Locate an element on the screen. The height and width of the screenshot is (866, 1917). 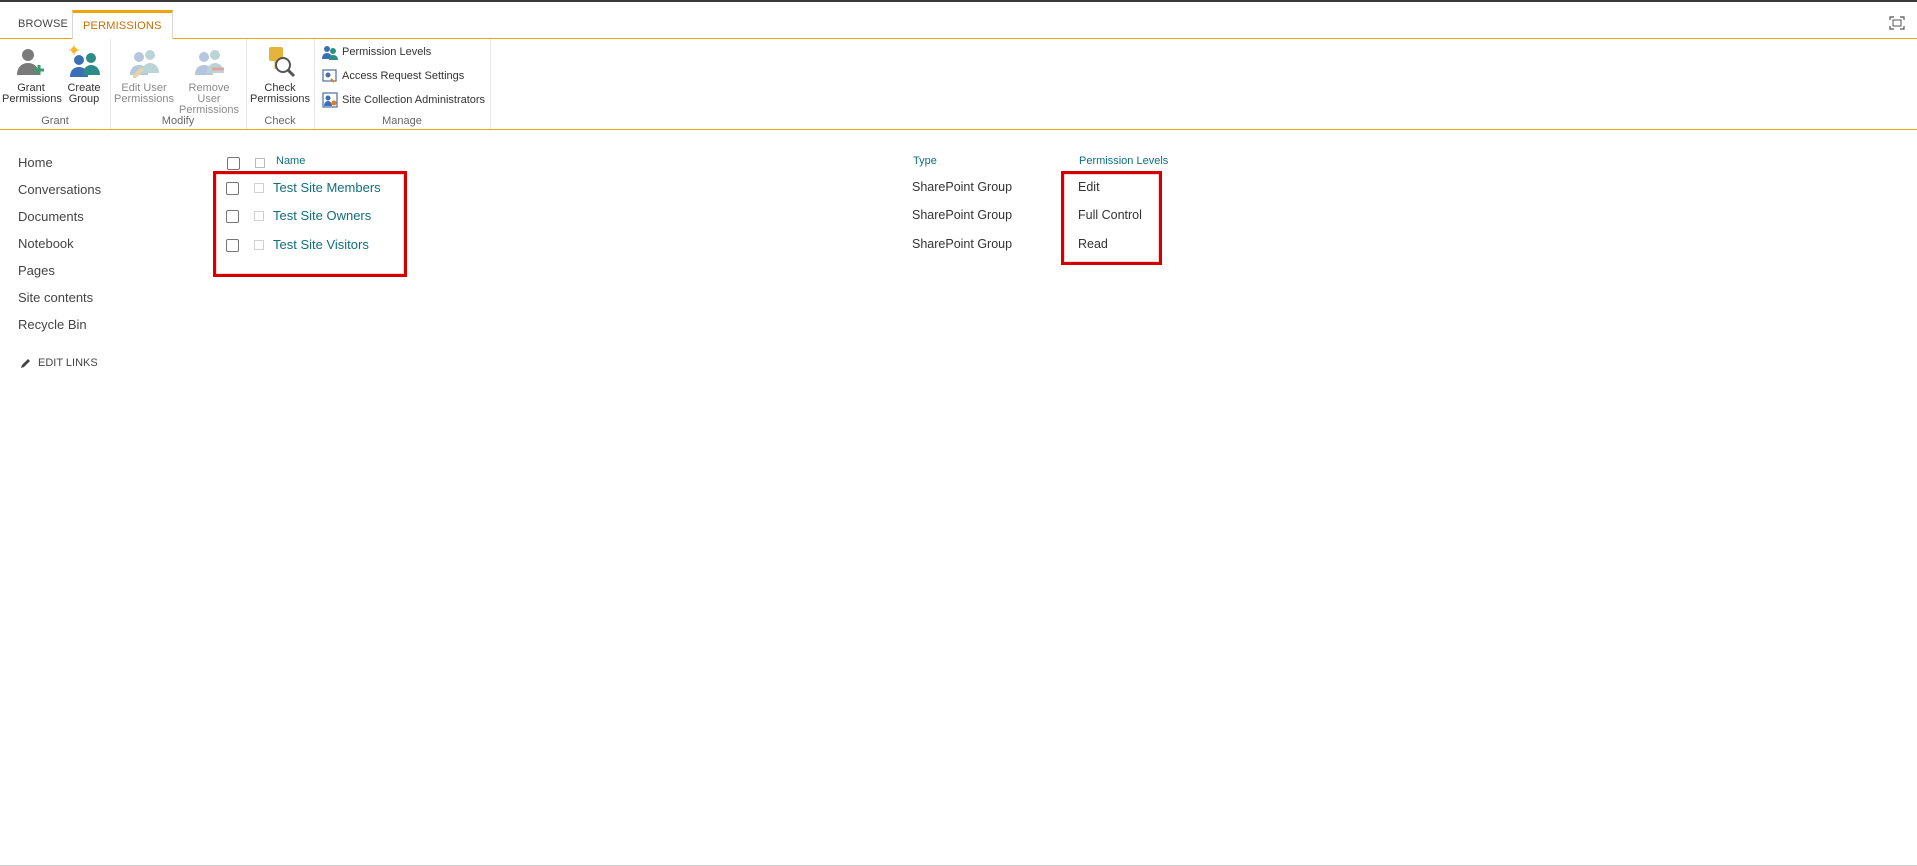
column-header-permission-levels: Permission Levels is located at coordinates (1123, 161).